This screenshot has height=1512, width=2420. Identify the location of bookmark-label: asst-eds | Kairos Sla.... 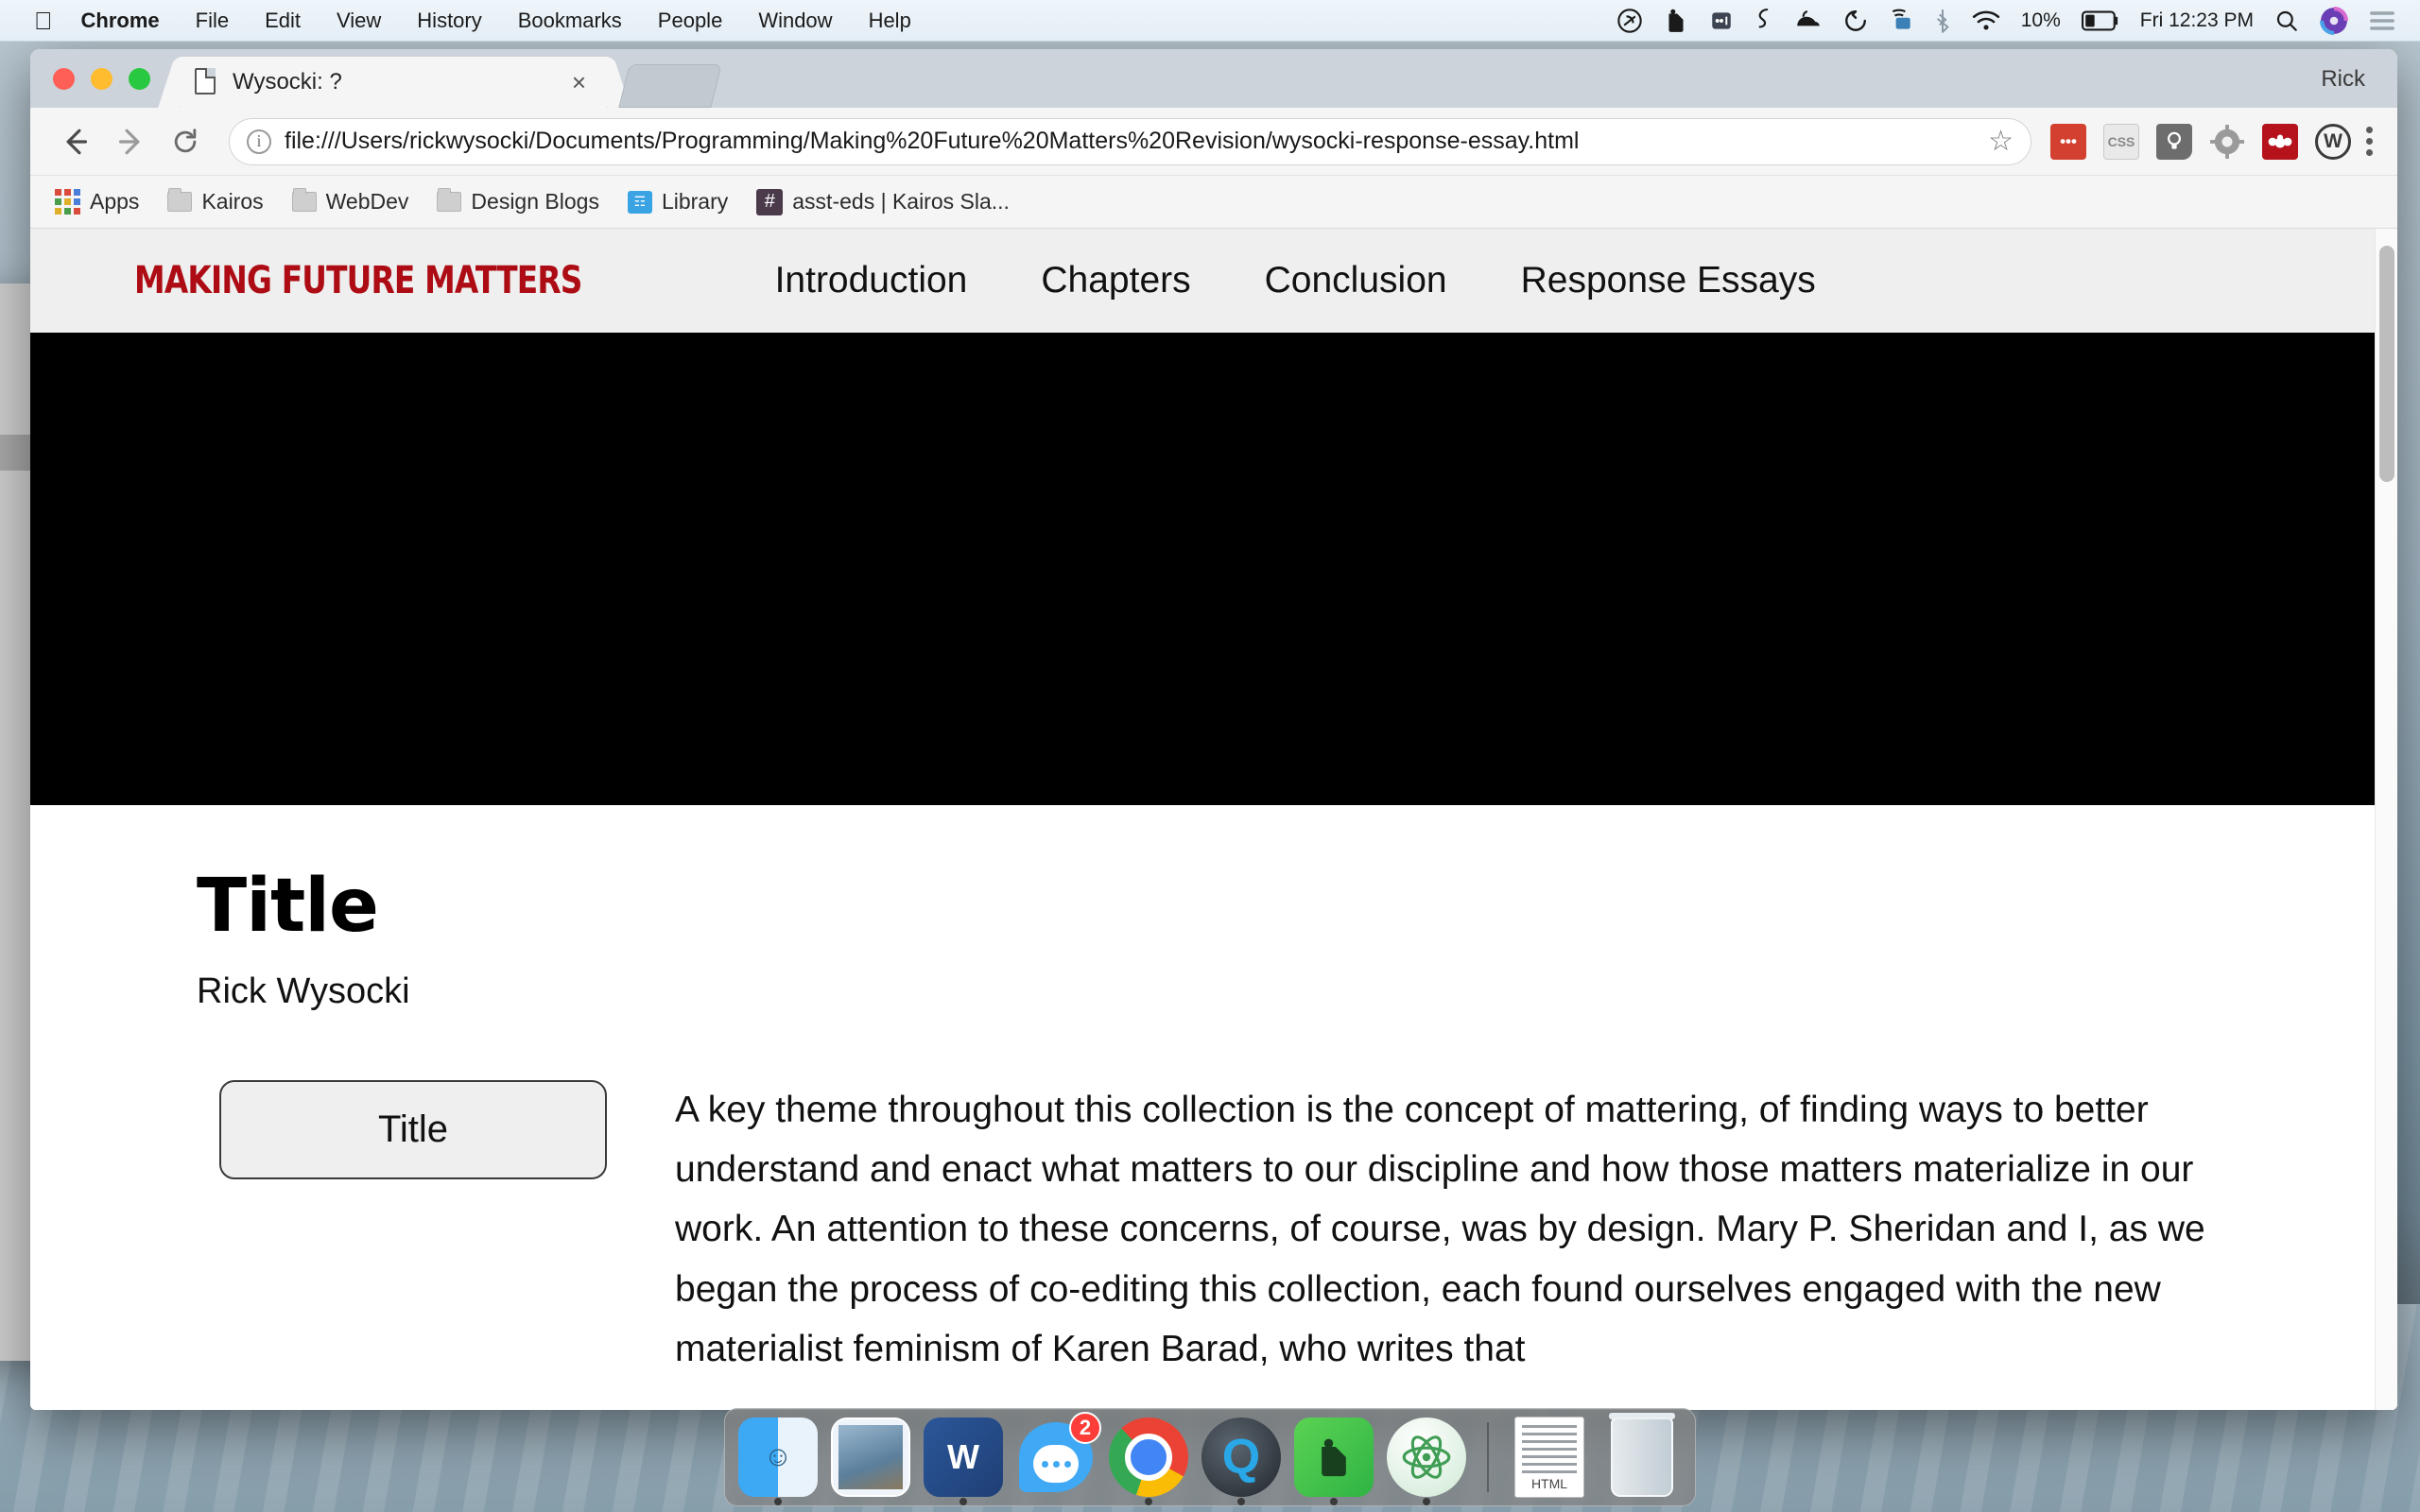
(901, 201).